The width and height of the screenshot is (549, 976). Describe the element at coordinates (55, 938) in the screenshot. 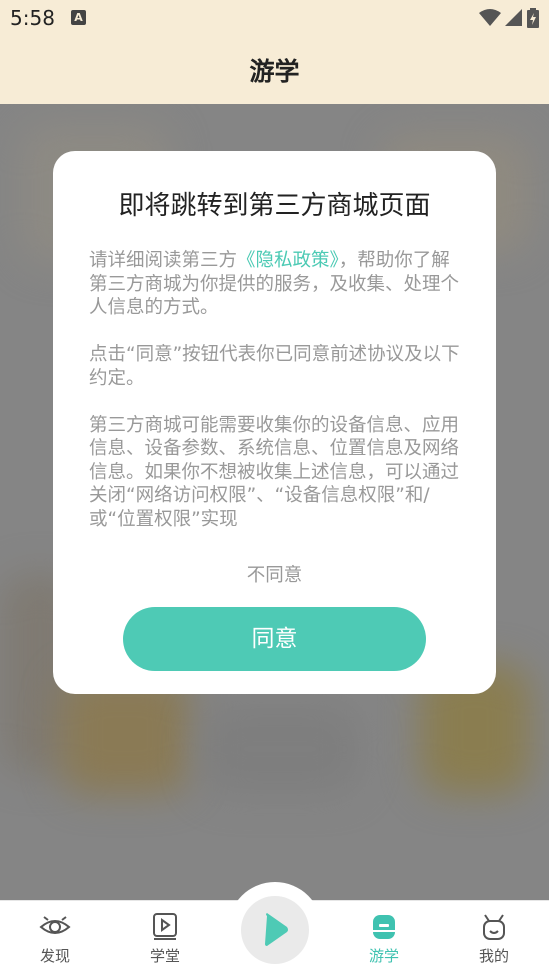

I see `nav-item-discover: 发现` at that location.